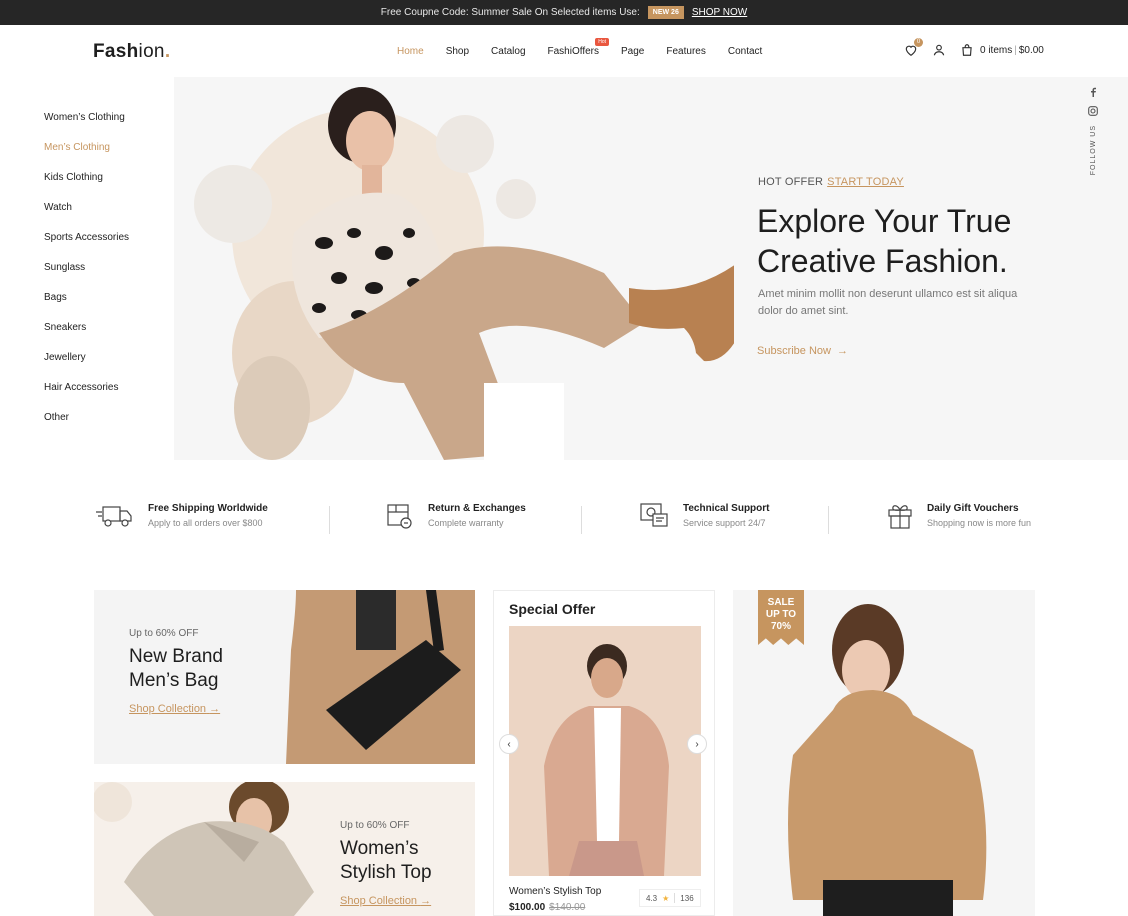 The height and width of the screenshot is (916, 1128). What do you see at coordinates (466, 522) in the screenshot?
I see `feature-subtitle: Complete warranty` at bounding box center [466, 522].